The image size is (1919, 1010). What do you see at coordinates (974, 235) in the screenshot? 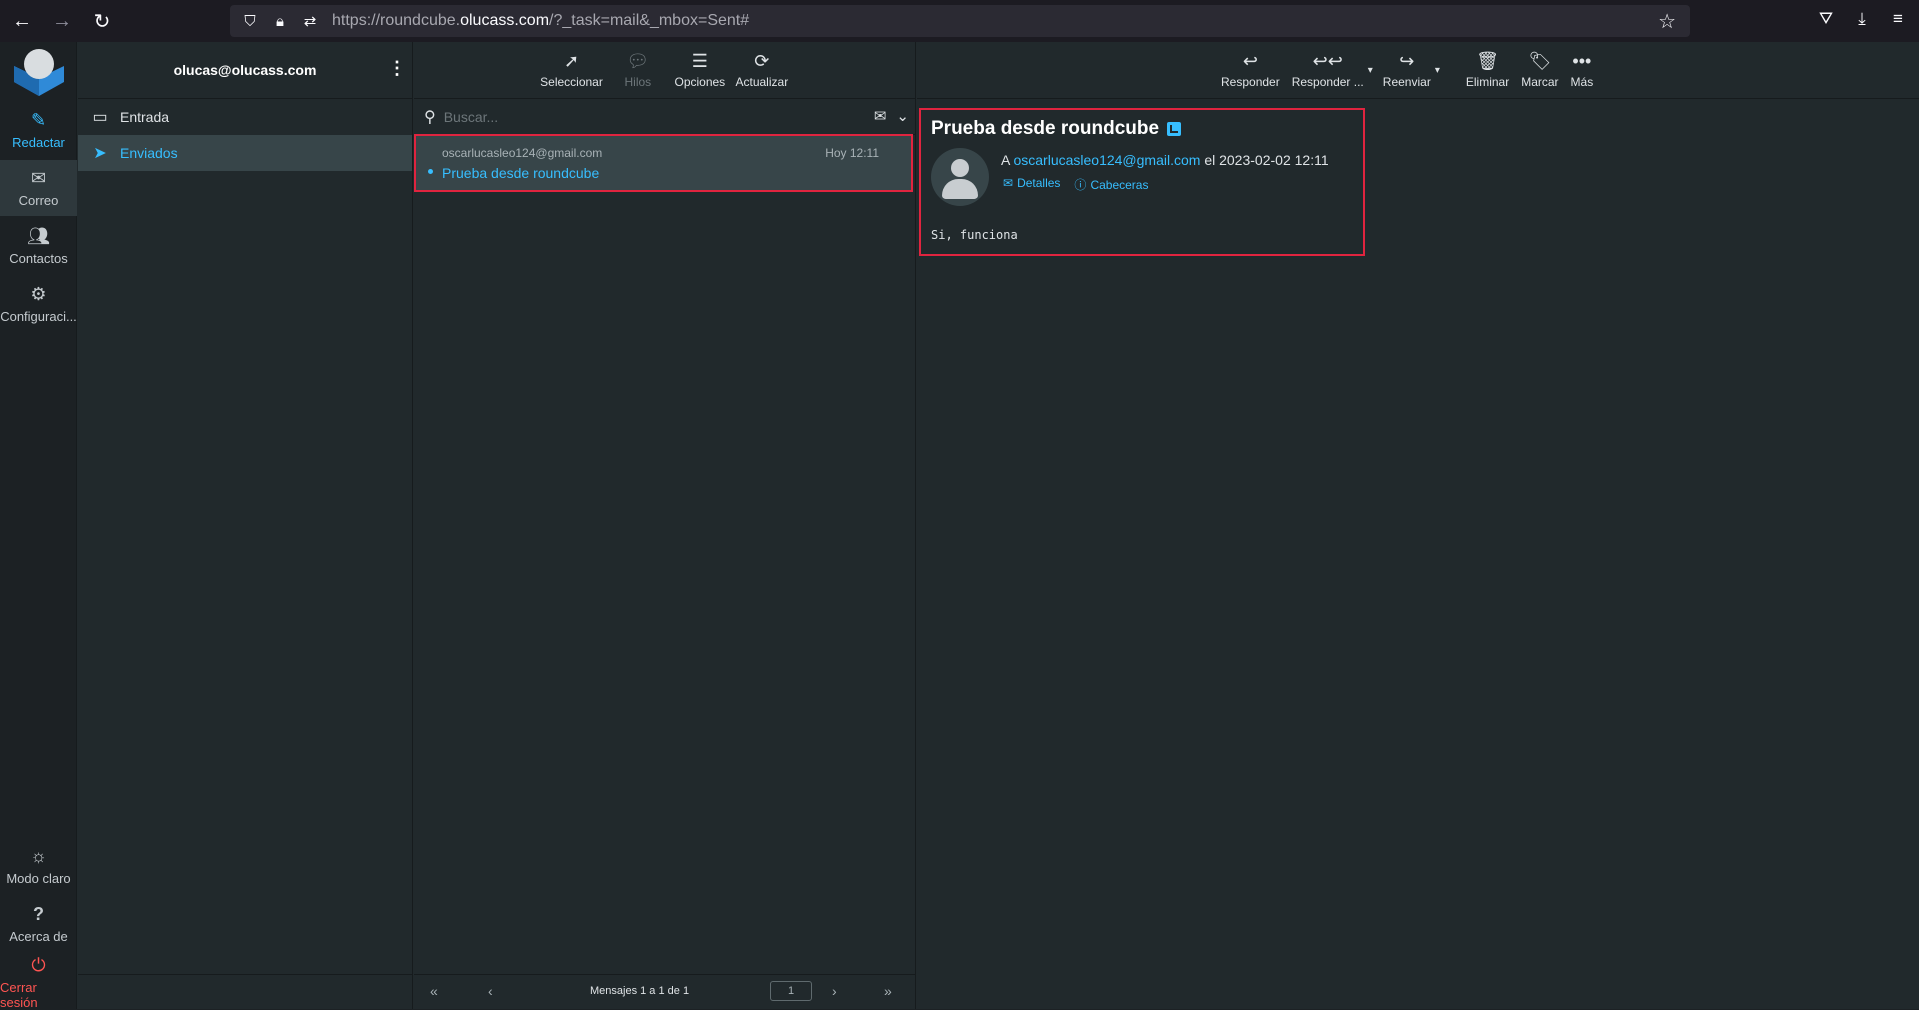
I see `message-body: Si, funciona` at bounding box center [974, 235].